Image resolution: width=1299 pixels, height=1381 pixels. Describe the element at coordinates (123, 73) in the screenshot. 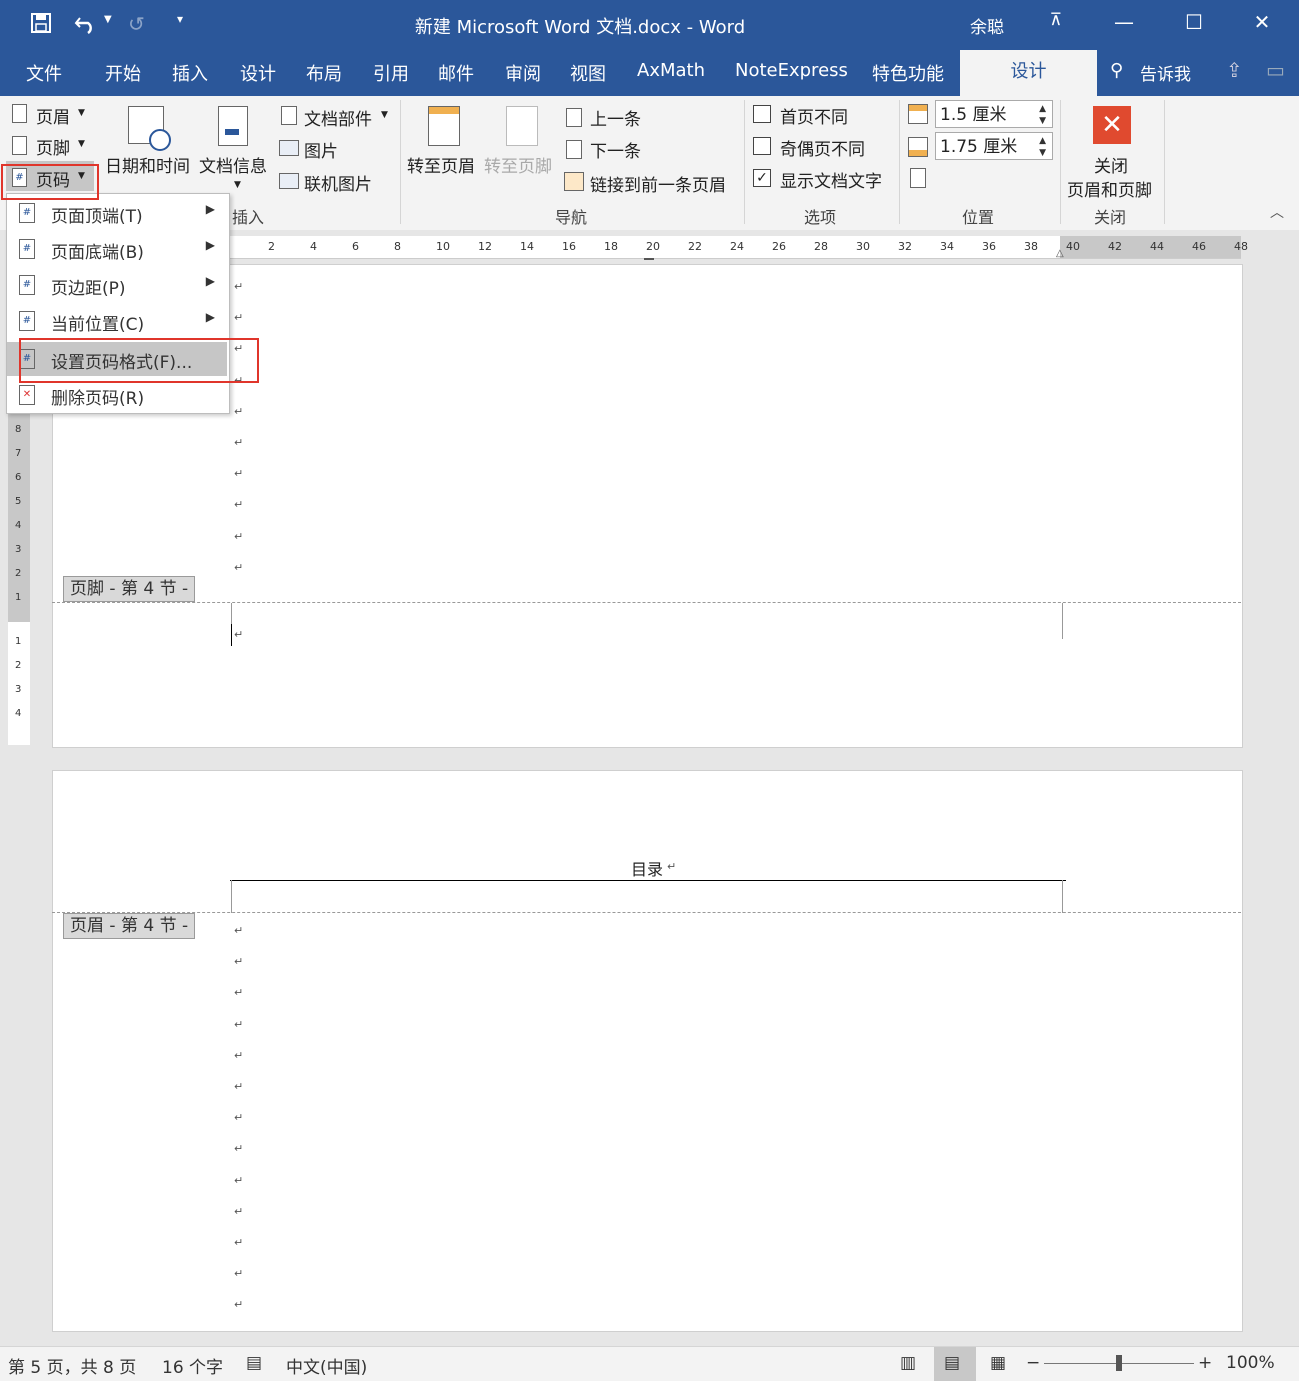

I see `tab-home: 开始` at that location.